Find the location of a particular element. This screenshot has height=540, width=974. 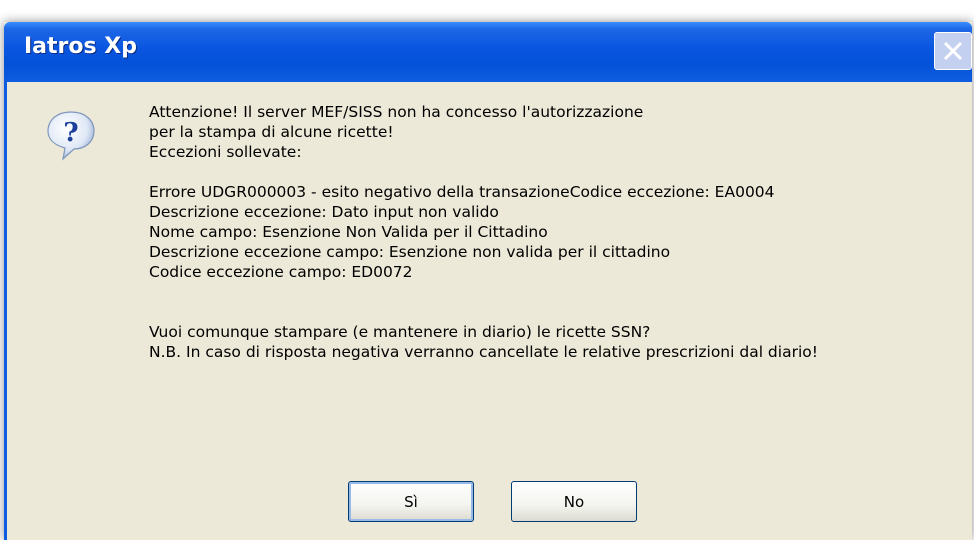

question-icon: ? is located at coordinates (71, 136).